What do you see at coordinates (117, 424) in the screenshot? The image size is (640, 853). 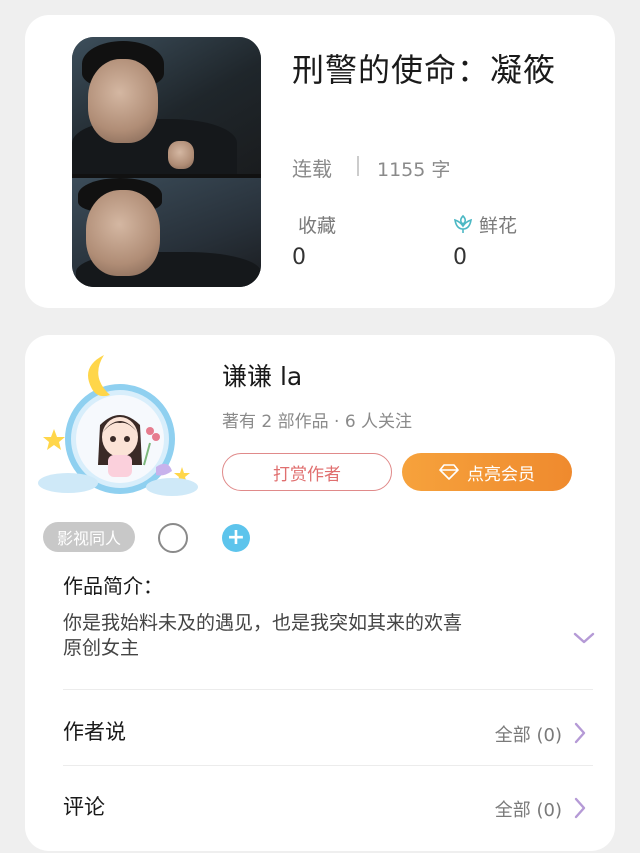 I see `author-avatar` at bounding box center [117, 424].